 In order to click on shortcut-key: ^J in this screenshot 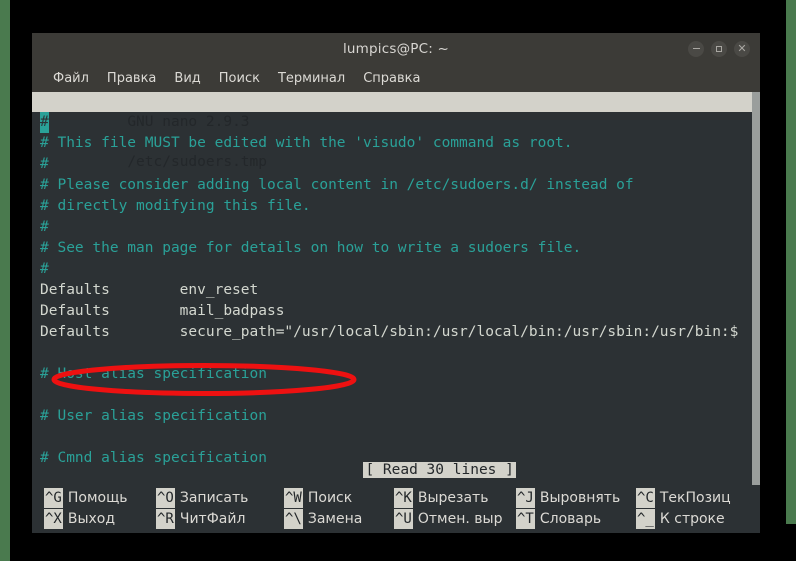, I will do `click(525, 497)`.